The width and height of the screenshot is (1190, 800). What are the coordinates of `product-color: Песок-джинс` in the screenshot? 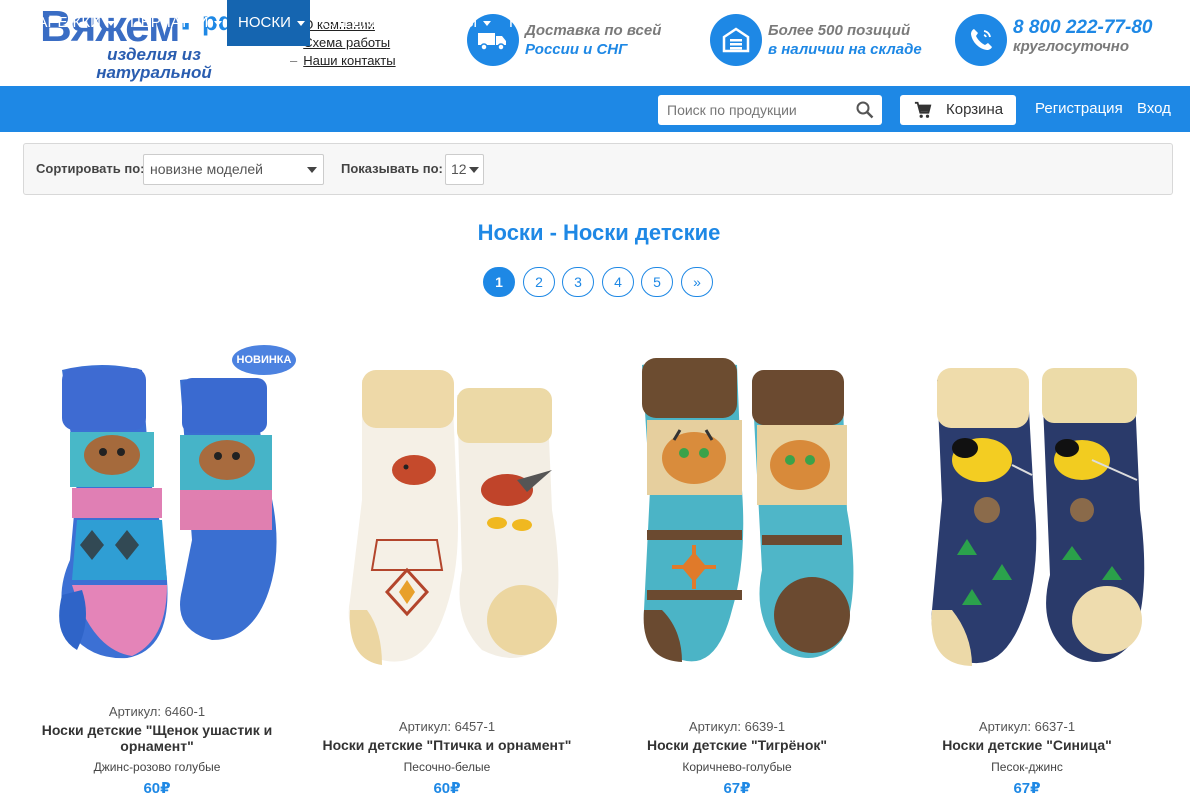 It's located at (1027, 767).